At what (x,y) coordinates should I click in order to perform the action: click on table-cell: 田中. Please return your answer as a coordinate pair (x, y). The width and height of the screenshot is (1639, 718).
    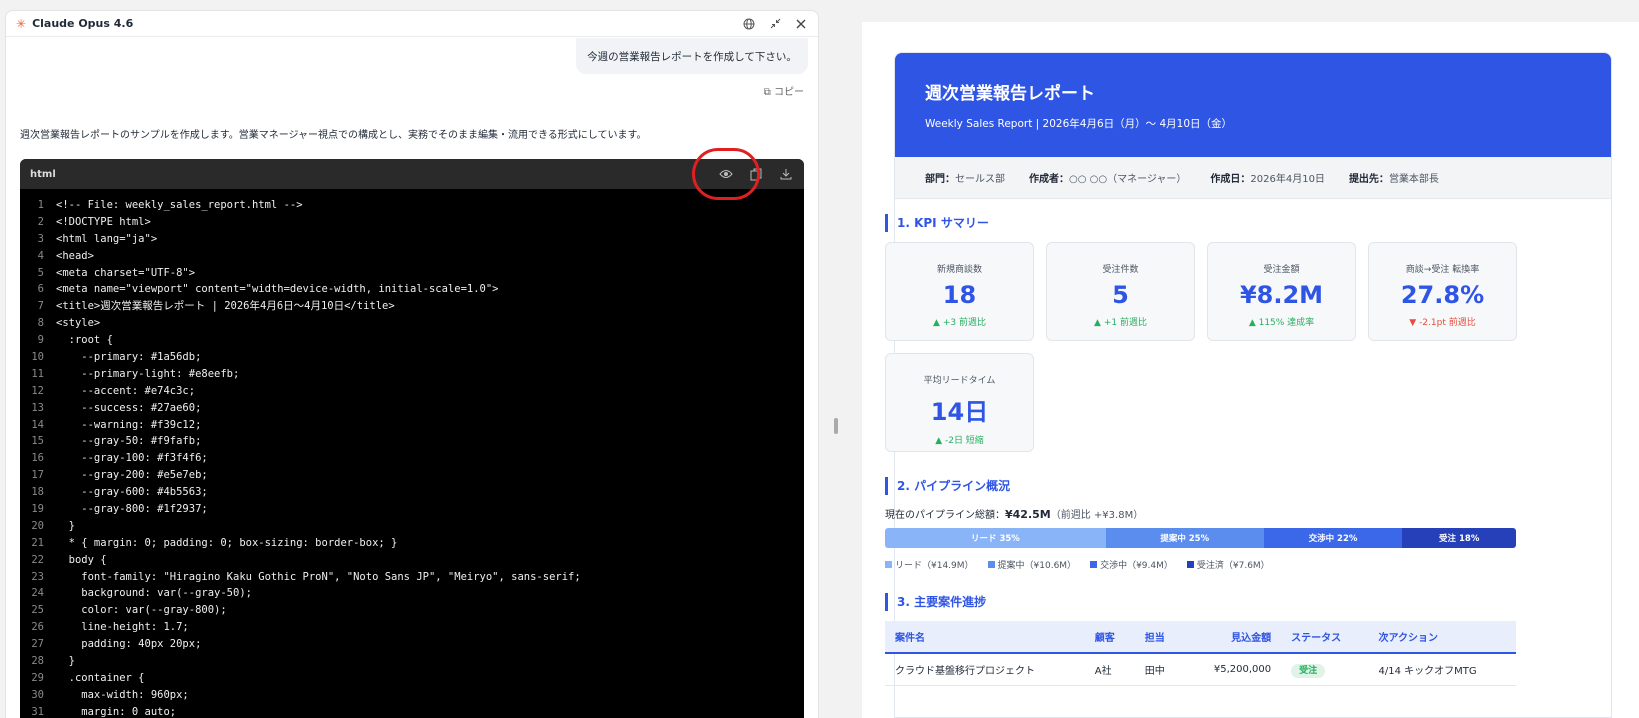
    Looking at the image, I should click on (1159, 669).